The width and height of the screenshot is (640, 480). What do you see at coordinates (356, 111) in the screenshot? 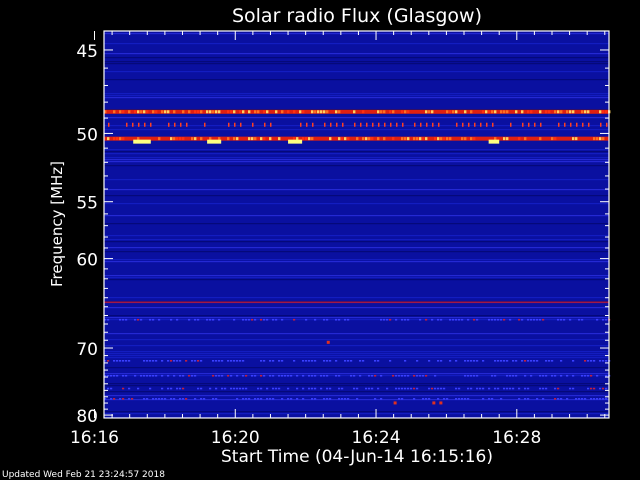
I see `emission-band` at bounding box center [356, 111].